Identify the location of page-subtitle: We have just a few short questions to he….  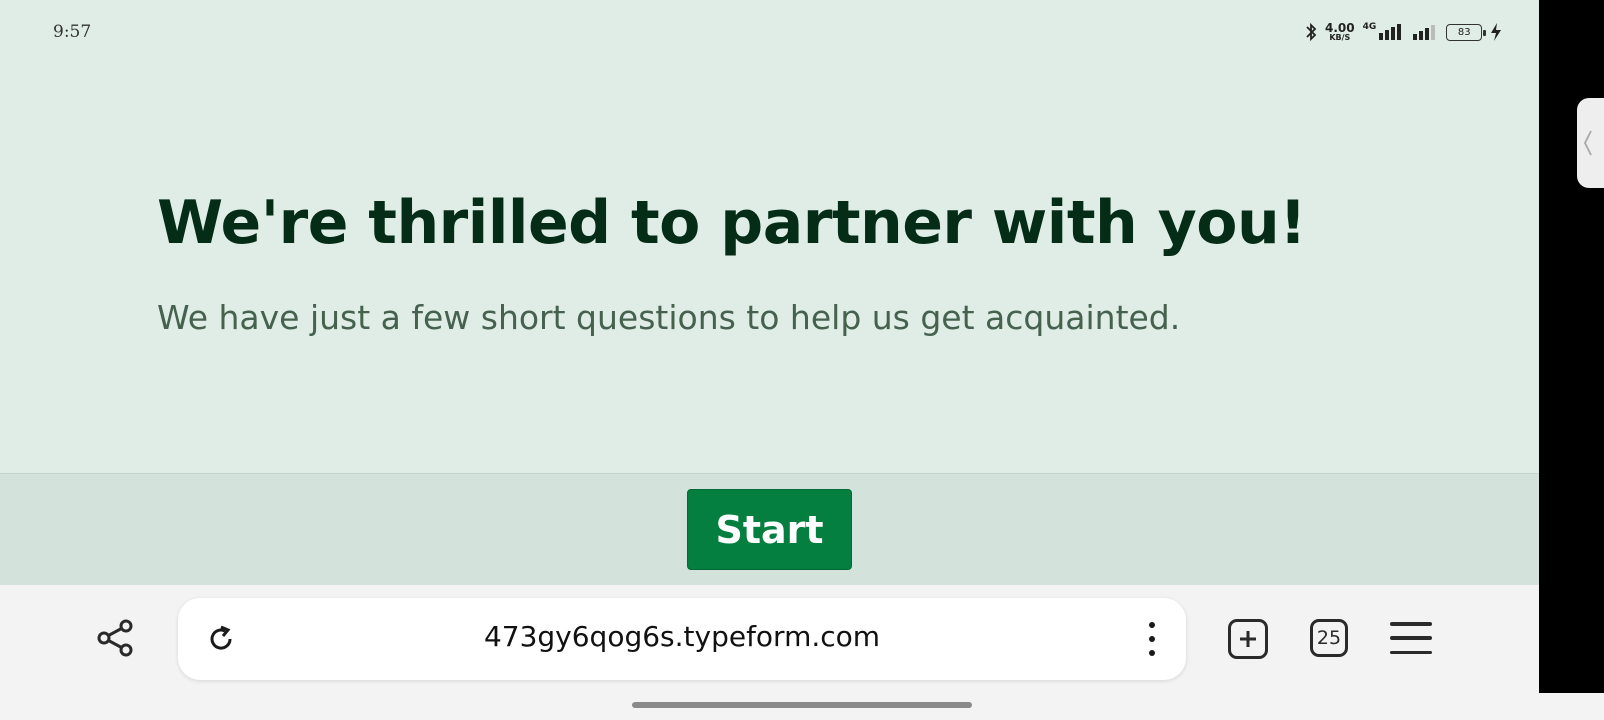
(669, 317).